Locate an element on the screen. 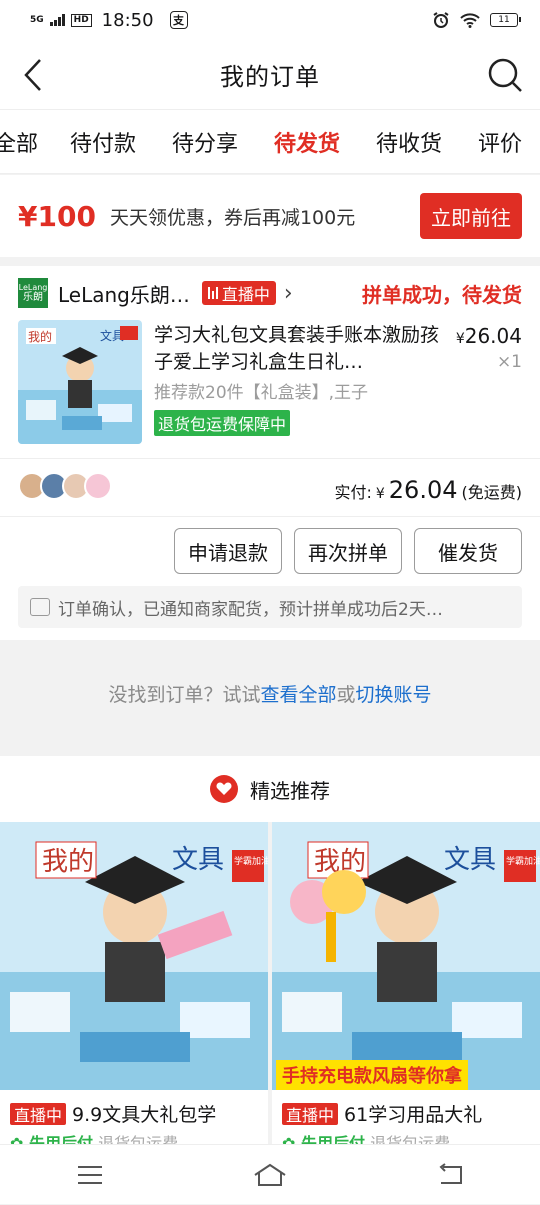 The height and width of the screenshot is (1205, 540). order-tabs: 全部 待付款 待分享 待发货 待收货 评价 is located at coordinates (270, 144).